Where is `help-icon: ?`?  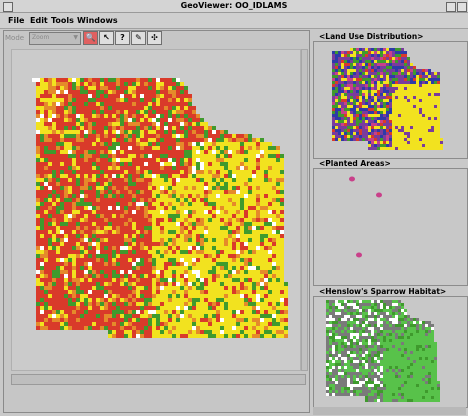 help-icon: ? is located at coordinates (122, 38).